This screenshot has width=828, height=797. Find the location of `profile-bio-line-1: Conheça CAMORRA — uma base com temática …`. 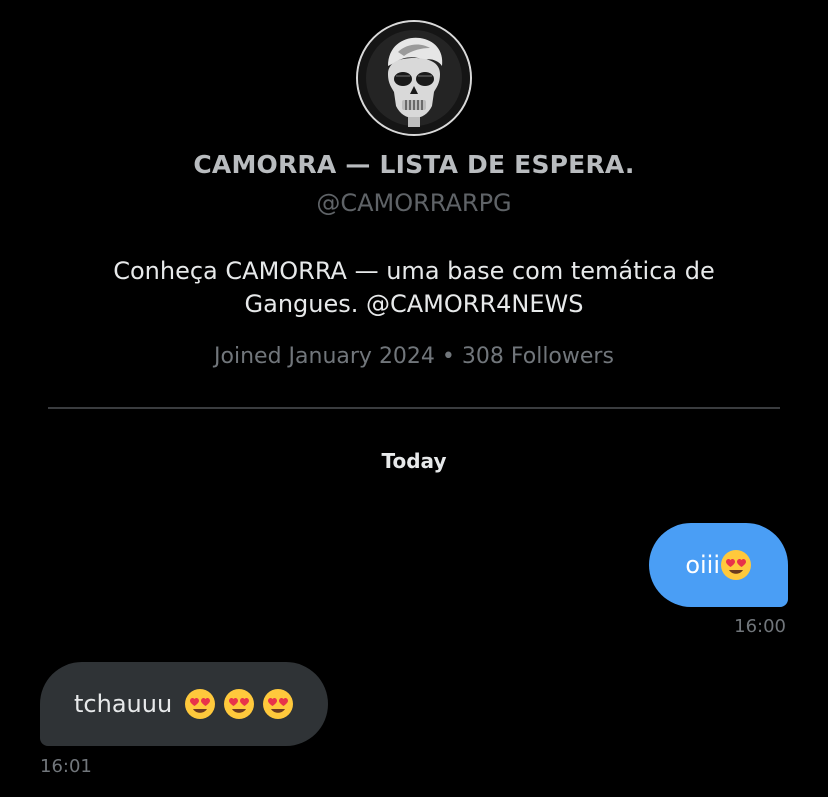

profile-bio-line-1: Conheça CAMORRA — uma base com temática … is located at coordinates (414, 271).